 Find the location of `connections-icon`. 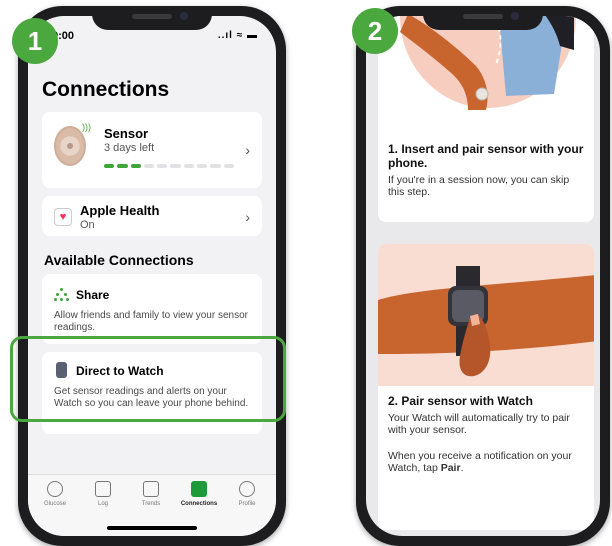

connections-icon is located at coordinates (199, 489).